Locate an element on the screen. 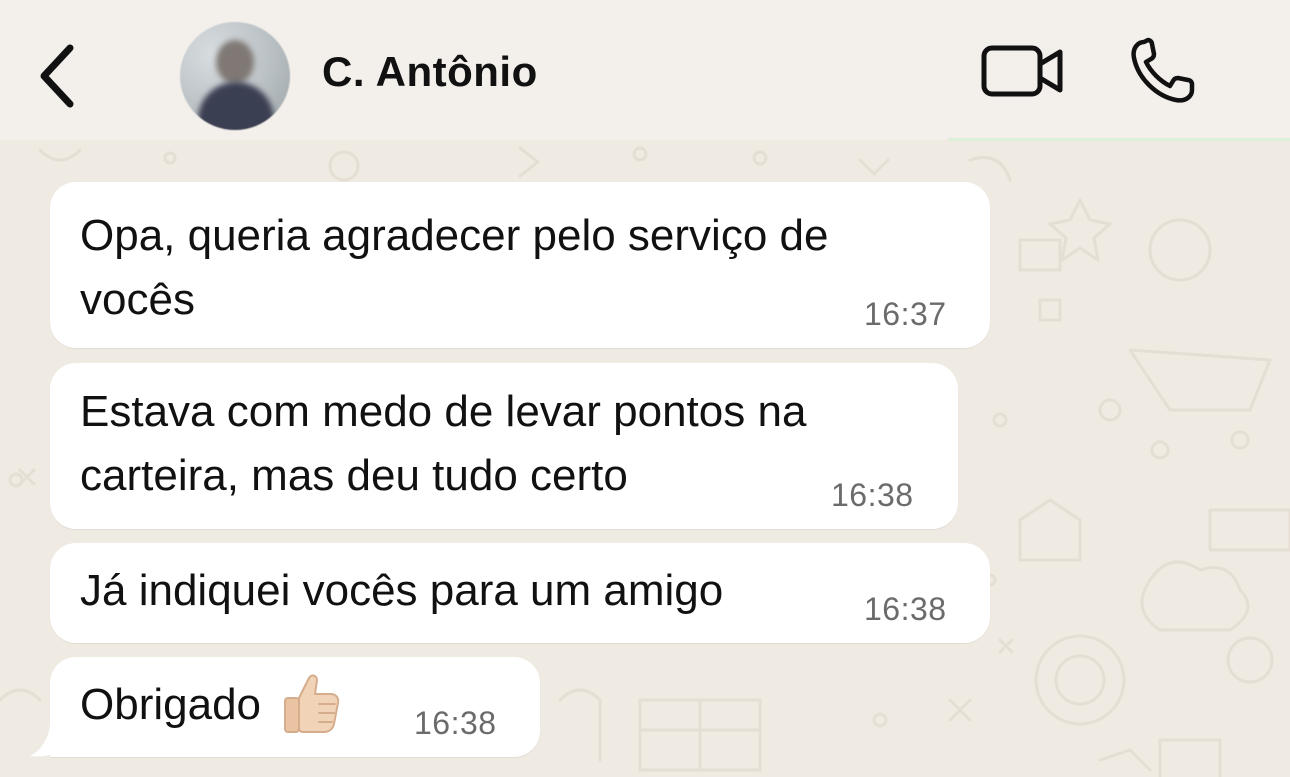 This screenshot has width=1290, height=777. contact-name: C. Antônio is located at coordinates (430, 72).